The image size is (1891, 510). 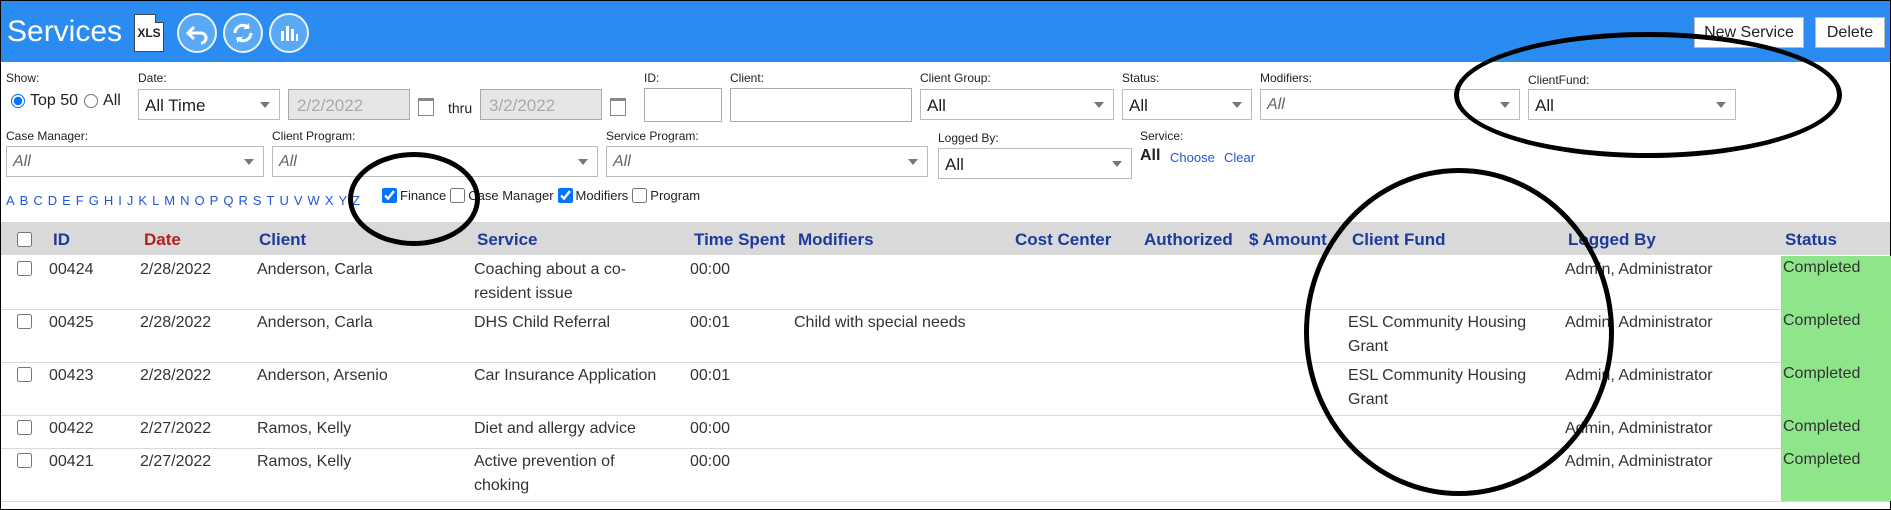 I want to click on alpha-letter-link: H, so click(x=108, y=200).